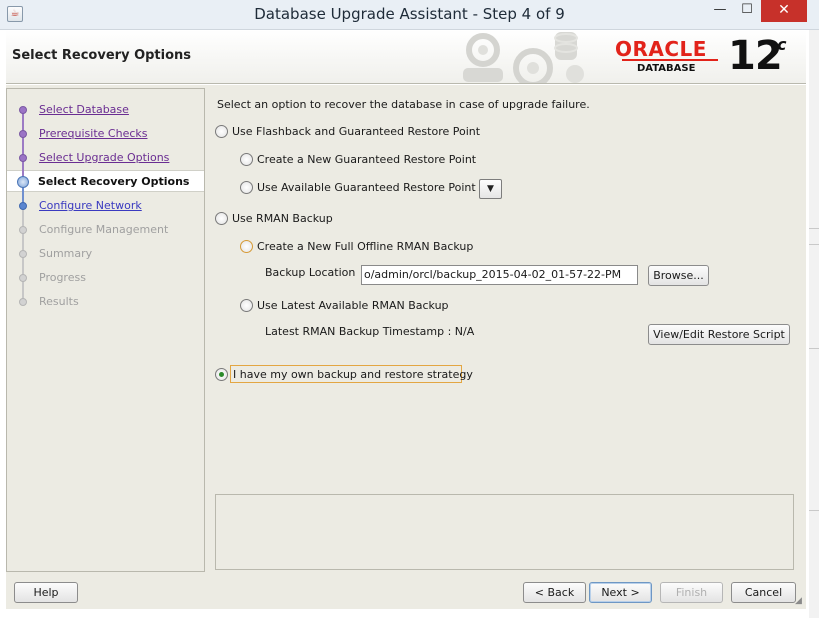 The image size is (819, 618). What do you see at coordinates (670, 60) in the screenshot?
I see `logo-divider` at bounding box center [670, 60].